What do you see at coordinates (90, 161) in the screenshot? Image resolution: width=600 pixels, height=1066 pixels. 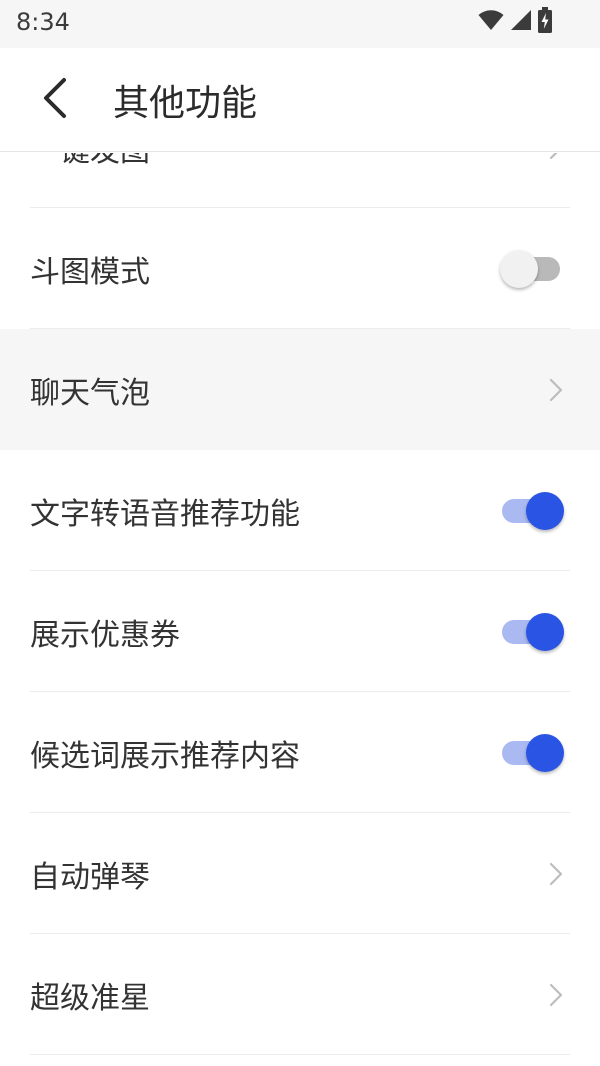 I see `setting-label: 一键发图` at bounding box center [90, 161].